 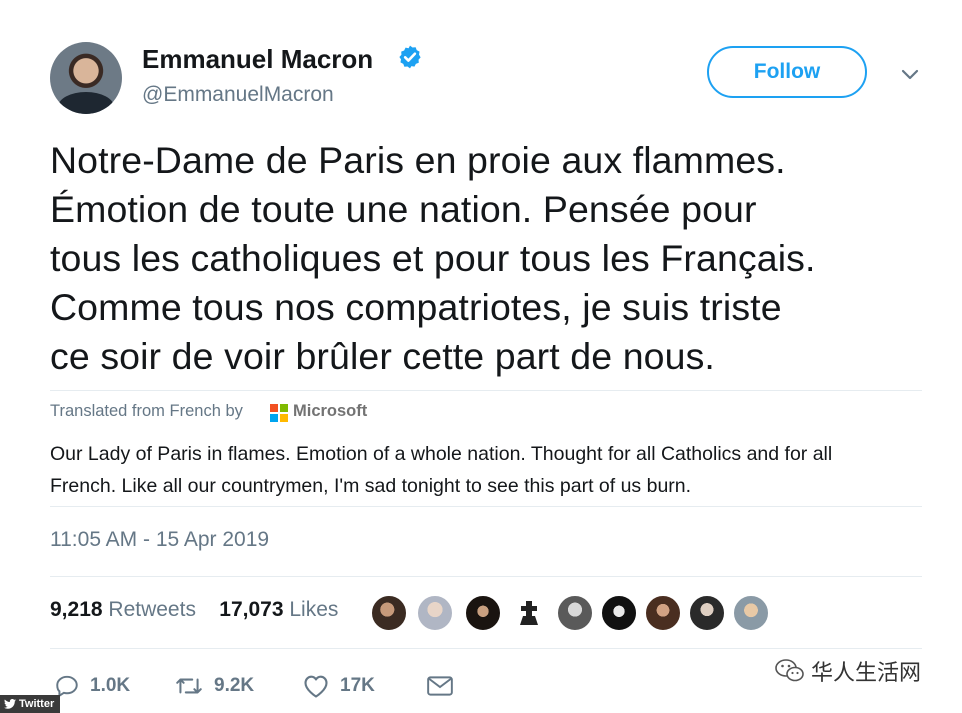 I want to click on wechat-icon, so click(x=789, y=670).